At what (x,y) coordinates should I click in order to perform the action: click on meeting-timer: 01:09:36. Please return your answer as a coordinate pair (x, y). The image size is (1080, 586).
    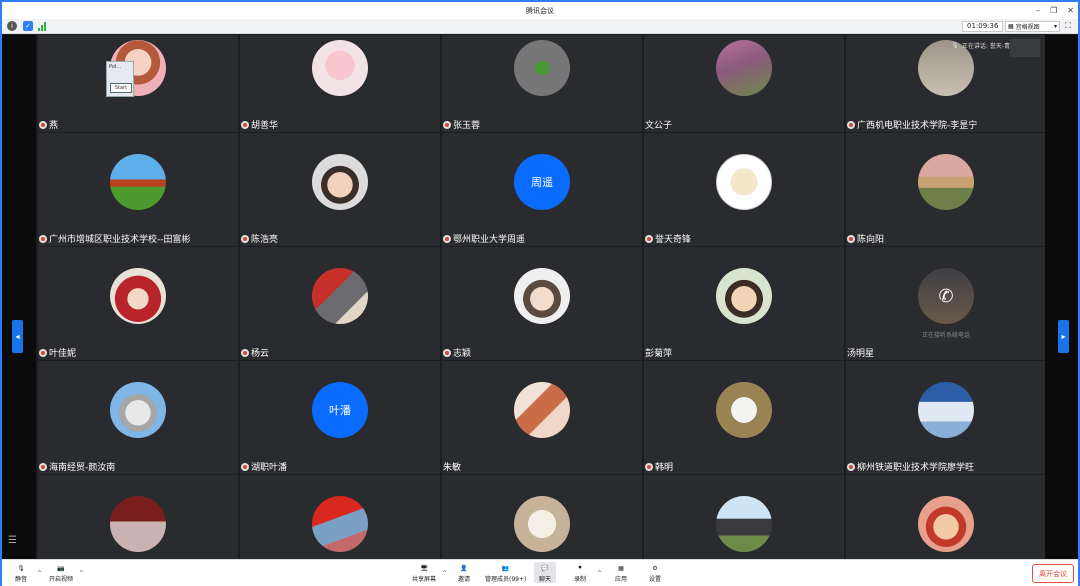
    Looking at the image, I should click on (983, 26).